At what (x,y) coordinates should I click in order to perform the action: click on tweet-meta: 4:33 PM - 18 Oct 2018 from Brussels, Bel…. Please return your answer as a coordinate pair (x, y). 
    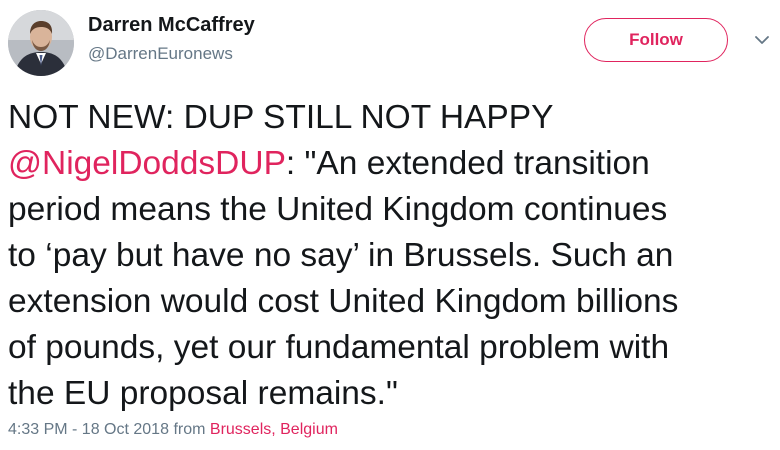
    Looking at the image, I should click on (173, 430).